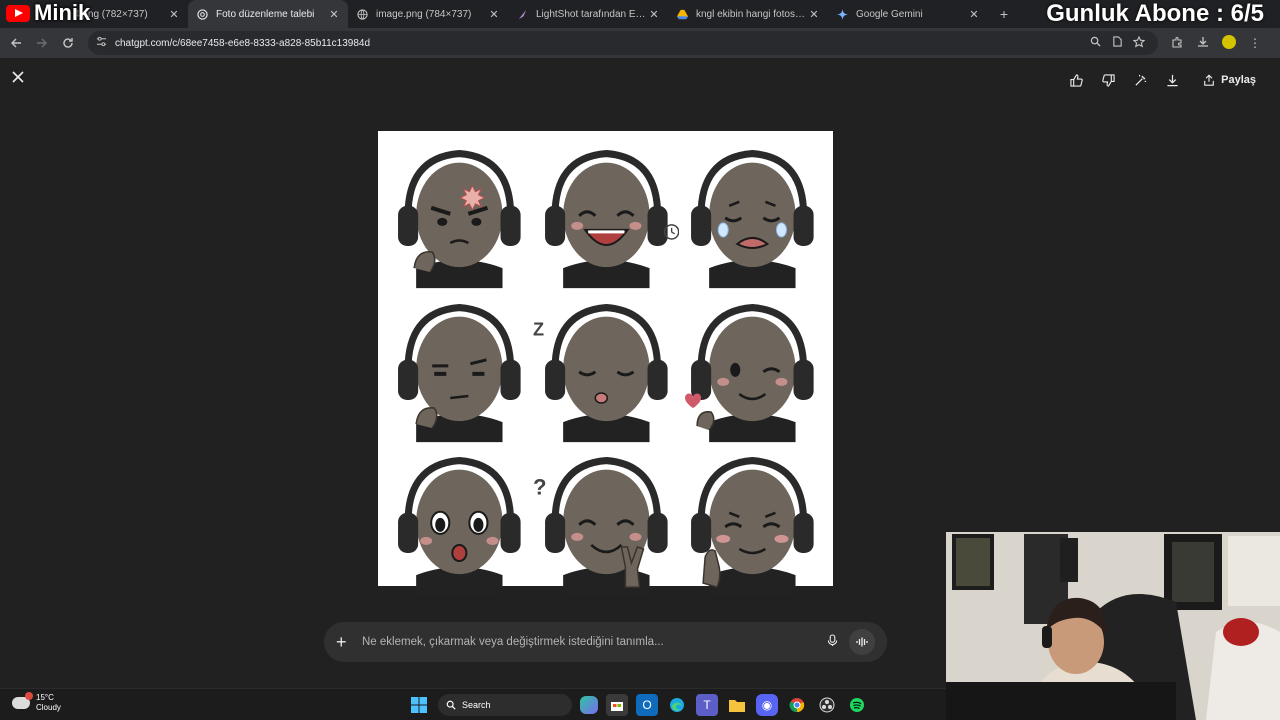  Describe the element at coordinates (362, 14) in the screenshot. I see `globe-icon` at that location.